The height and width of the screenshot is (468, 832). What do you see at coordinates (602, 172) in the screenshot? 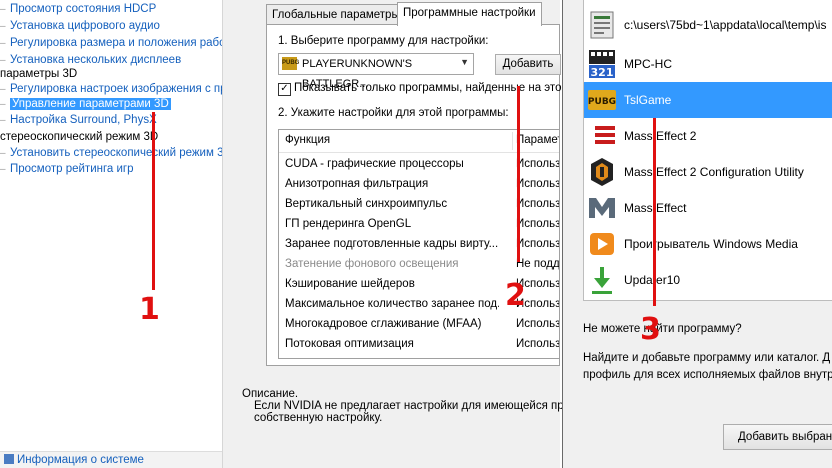
I see `mass-effect-config-icon` at bounding box center [602, 172].